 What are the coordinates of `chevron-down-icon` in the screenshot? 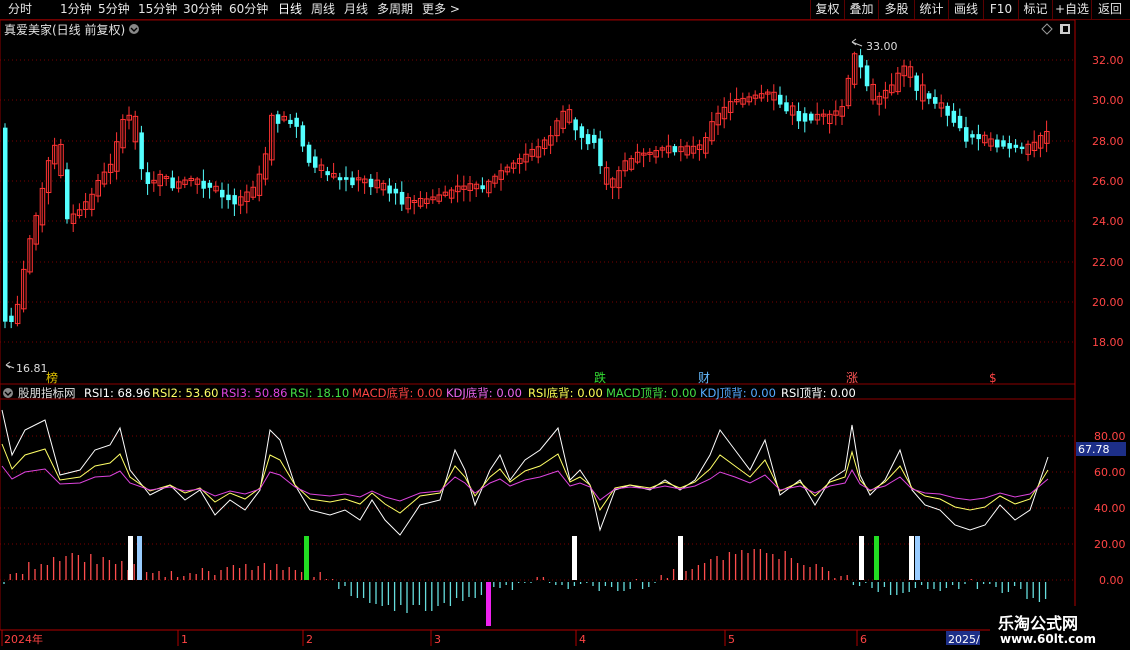 It's located at (134, 29).